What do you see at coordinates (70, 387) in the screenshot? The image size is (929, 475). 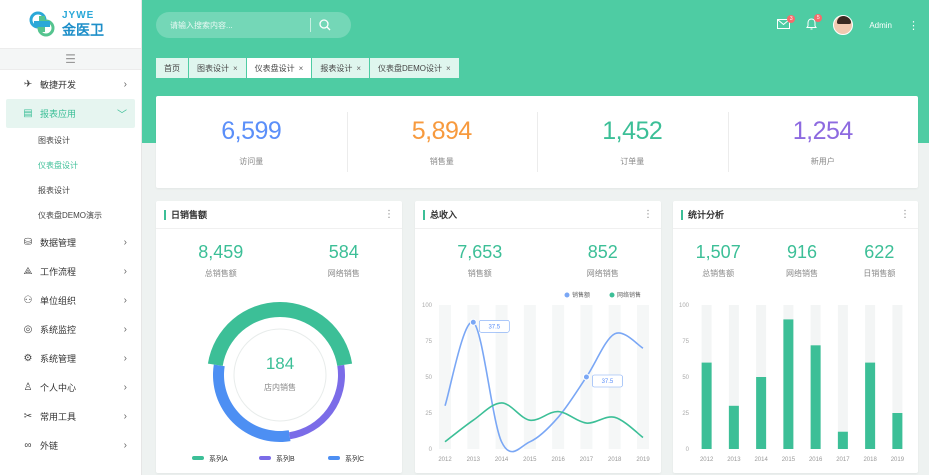 I see `sidebar-item-7: ♙ 个人中心 ›` at bounding box center [70, 387].